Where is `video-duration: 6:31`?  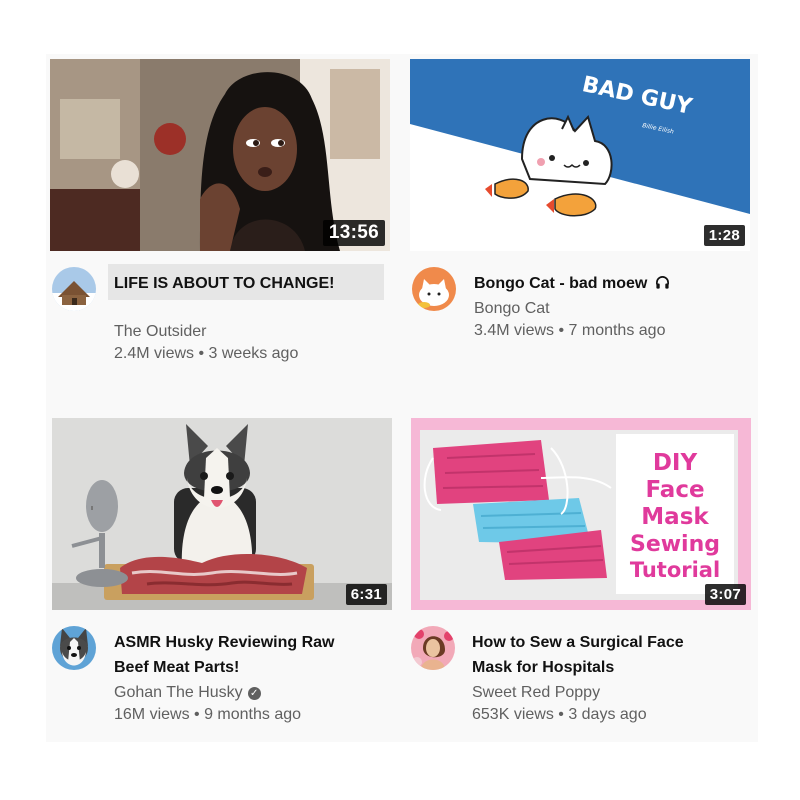
video-duration: 6:31 is located at coordinates (366, 594).